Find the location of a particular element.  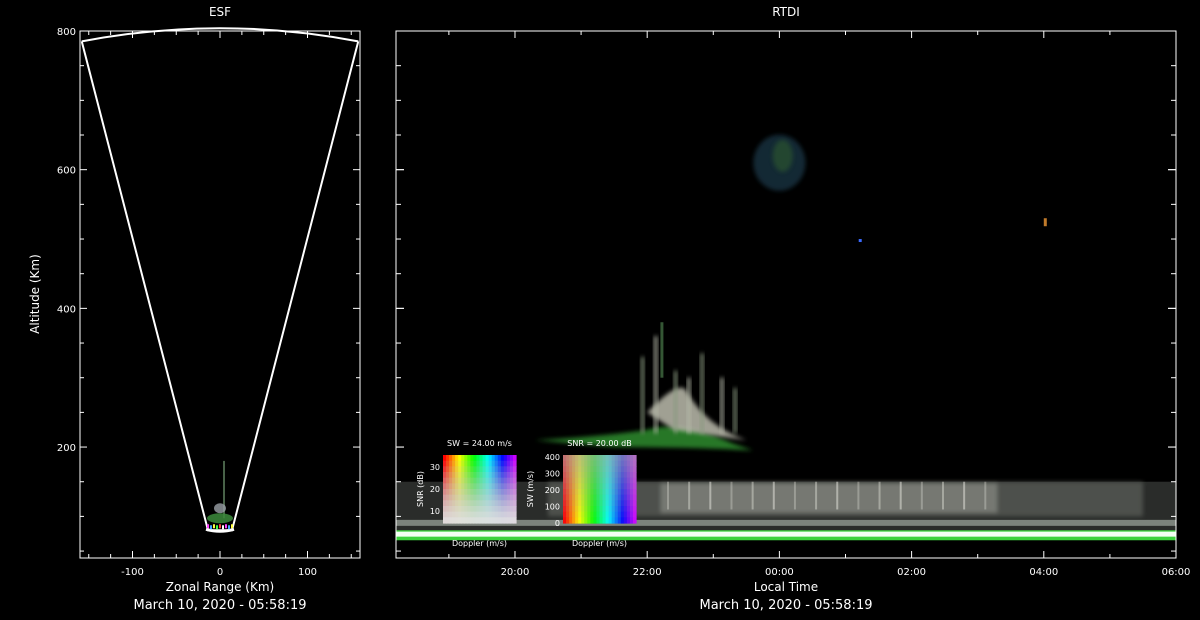

esf-echo-core is located at coordinates (220, 508).